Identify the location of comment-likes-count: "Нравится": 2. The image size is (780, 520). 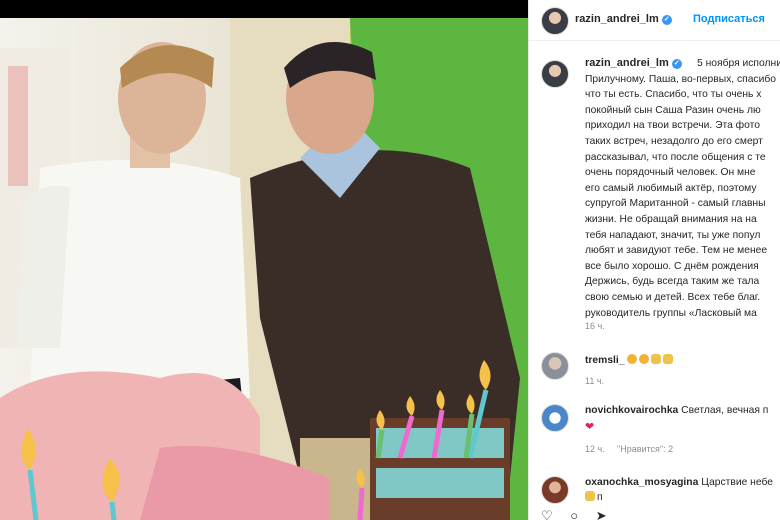
(645, 449).